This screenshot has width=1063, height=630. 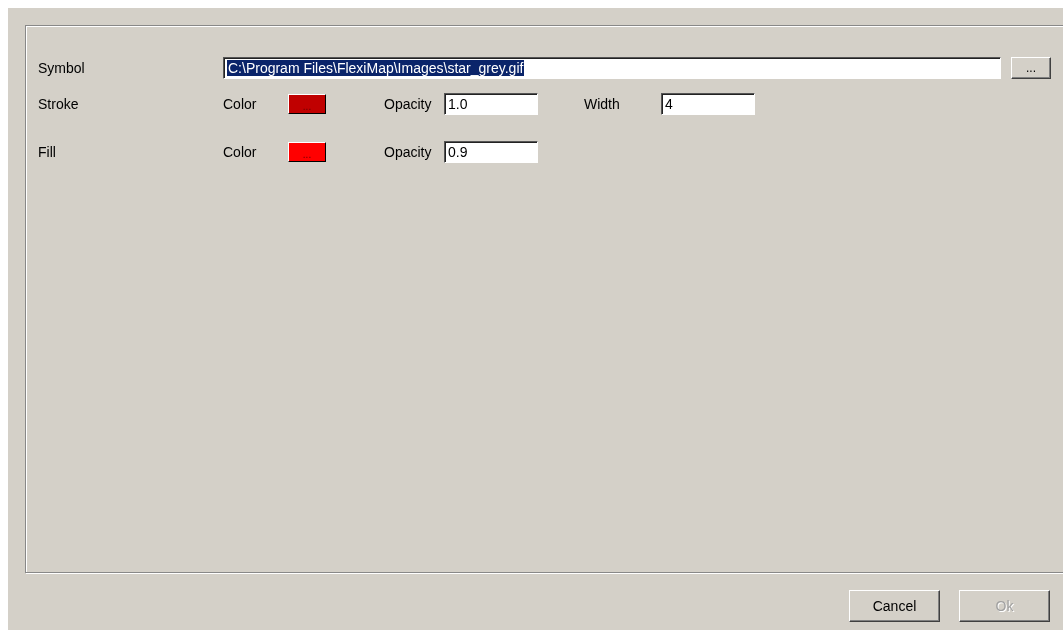 I want to click on path-field: C:\Program Files\FlexiMap\Images\star_grey.gif, so click(x=612, y=68).